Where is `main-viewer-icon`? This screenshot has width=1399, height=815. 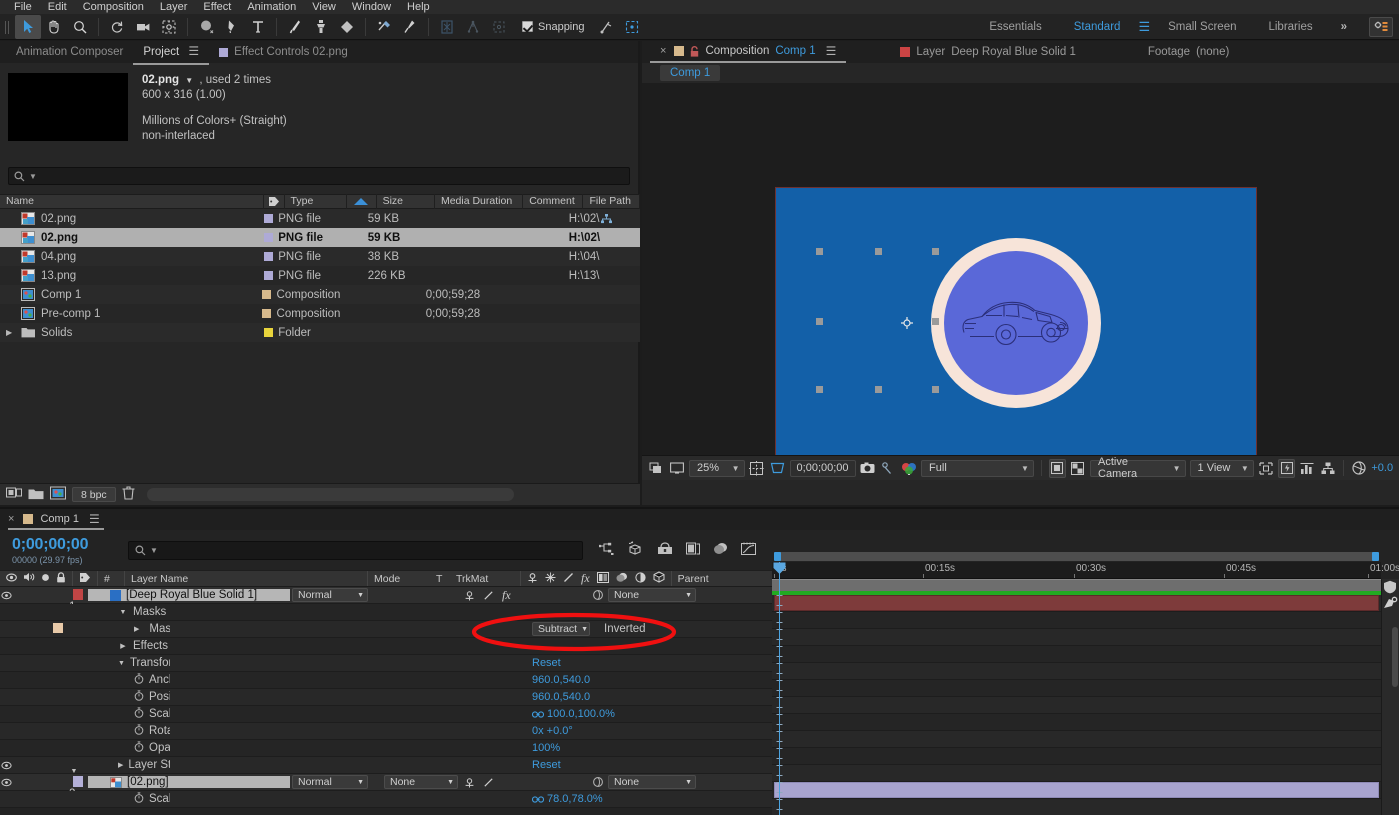 main-viewer-icon is located at coordinates (677, 468).